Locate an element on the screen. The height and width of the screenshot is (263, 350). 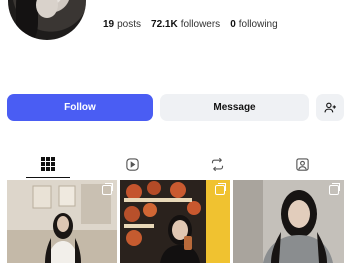
follow-button: Follow is located at coordinates (80, 107).